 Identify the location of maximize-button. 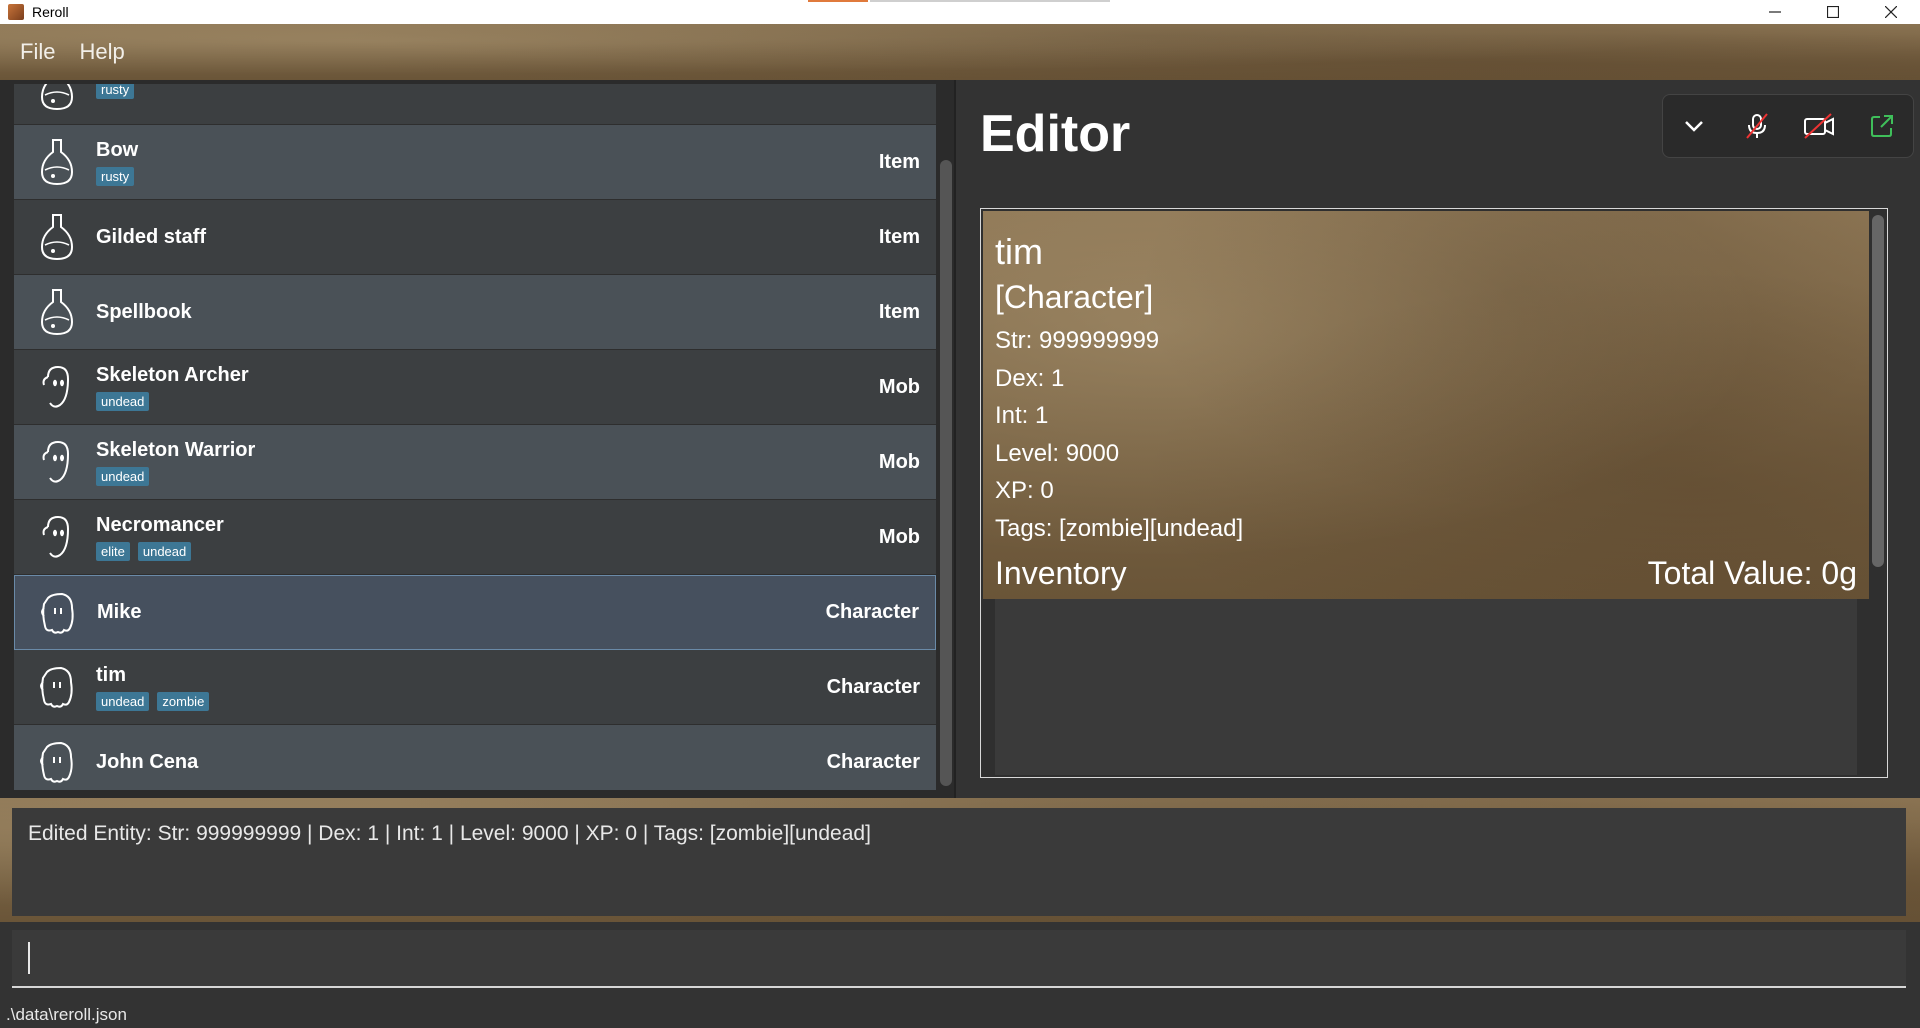
(1833, 12).